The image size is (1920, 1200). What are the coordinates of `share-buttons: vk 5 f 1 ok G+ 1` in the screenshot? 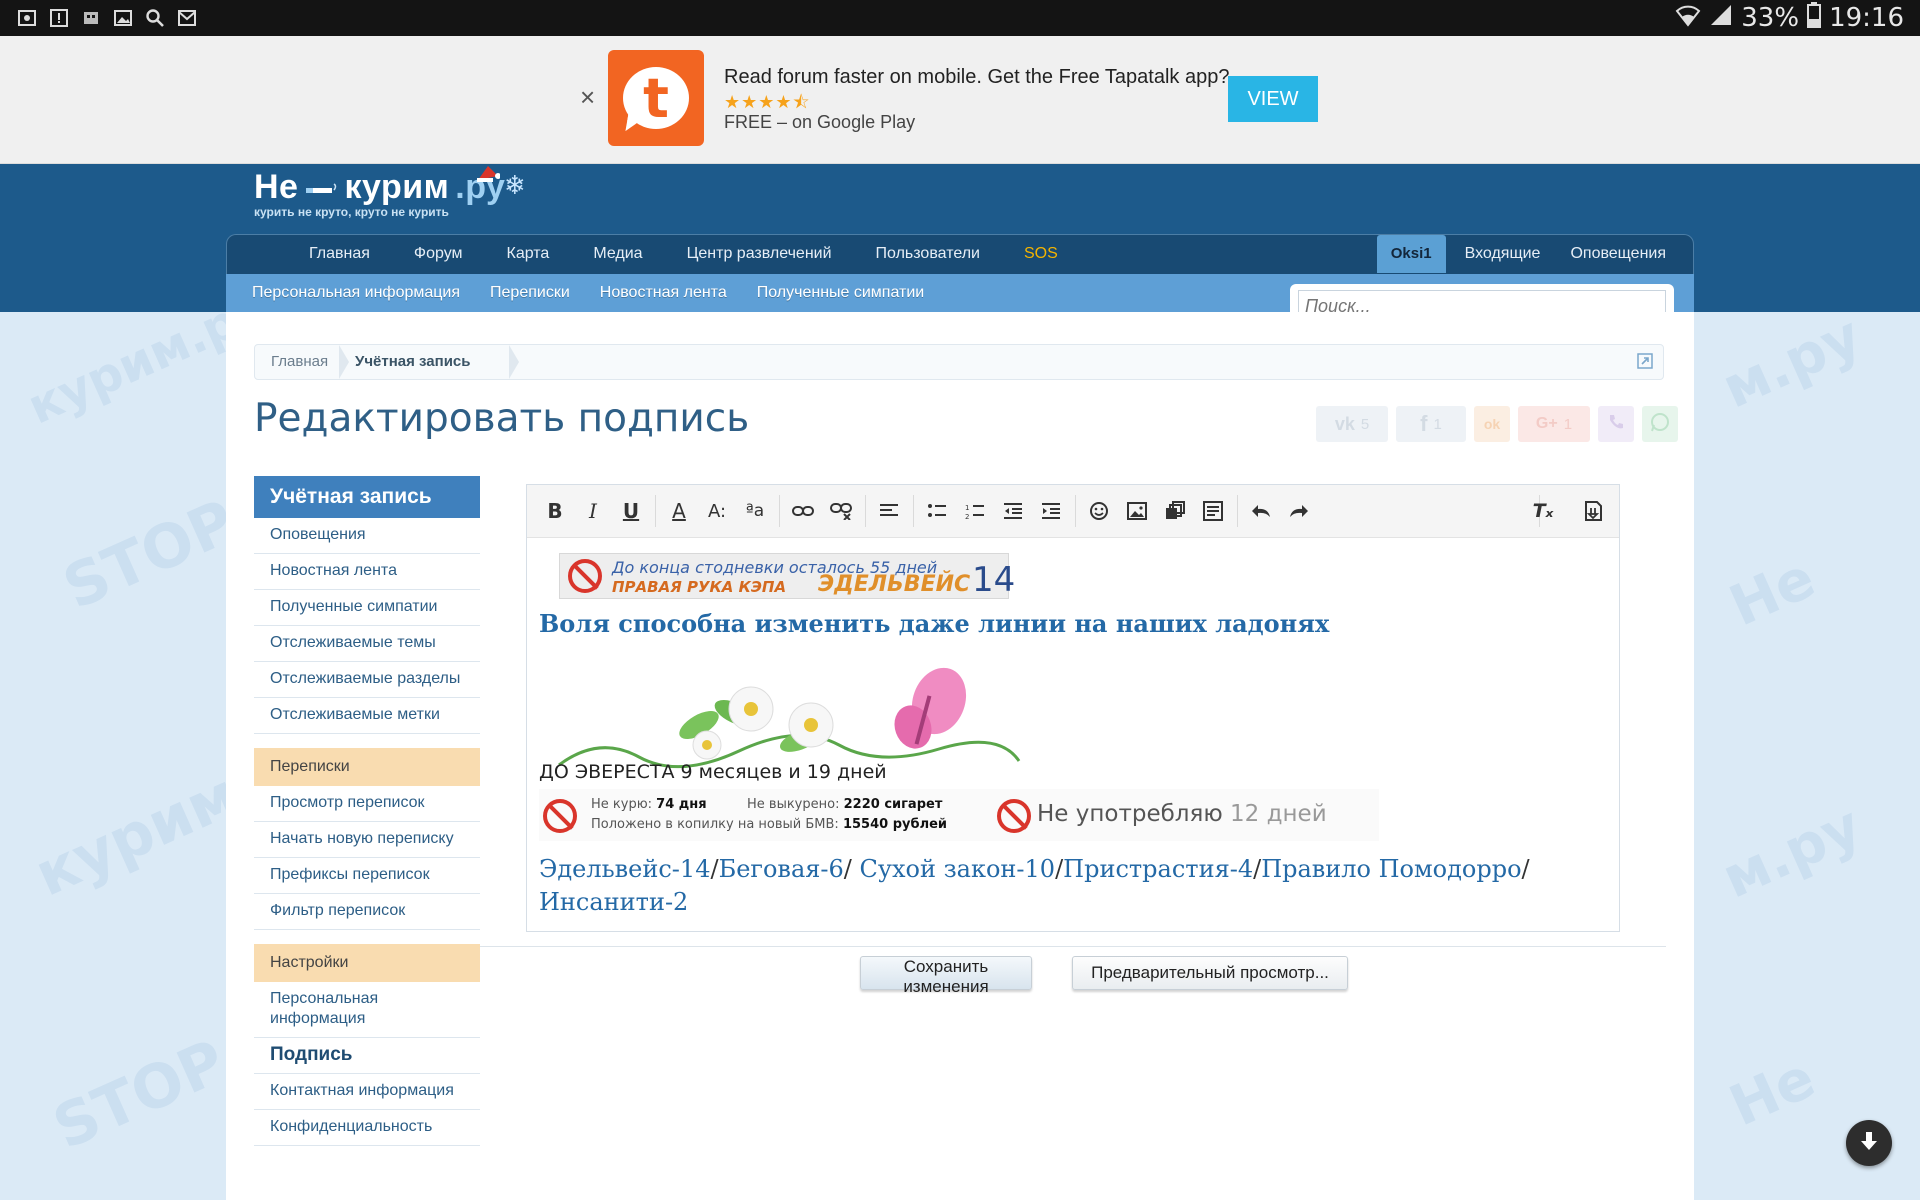 It's located at (1497, 424).